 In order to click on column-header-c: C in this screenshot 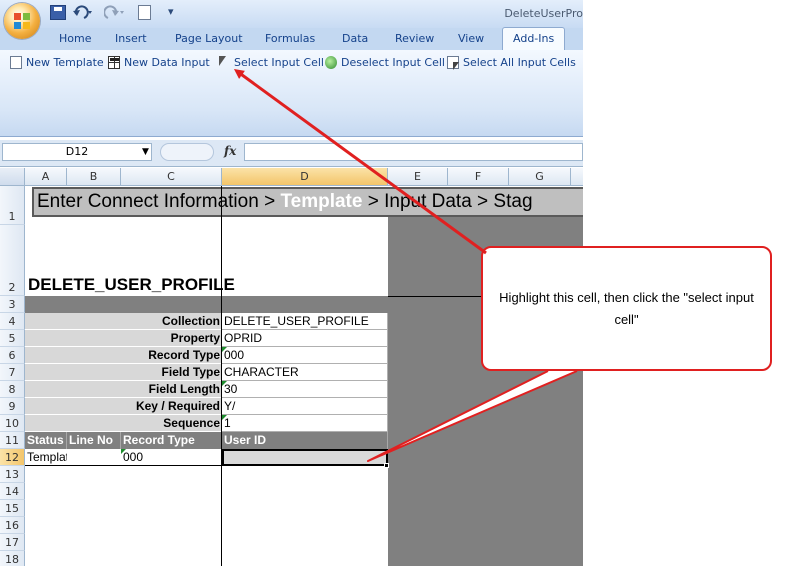, I will do `click(171, 177)`.